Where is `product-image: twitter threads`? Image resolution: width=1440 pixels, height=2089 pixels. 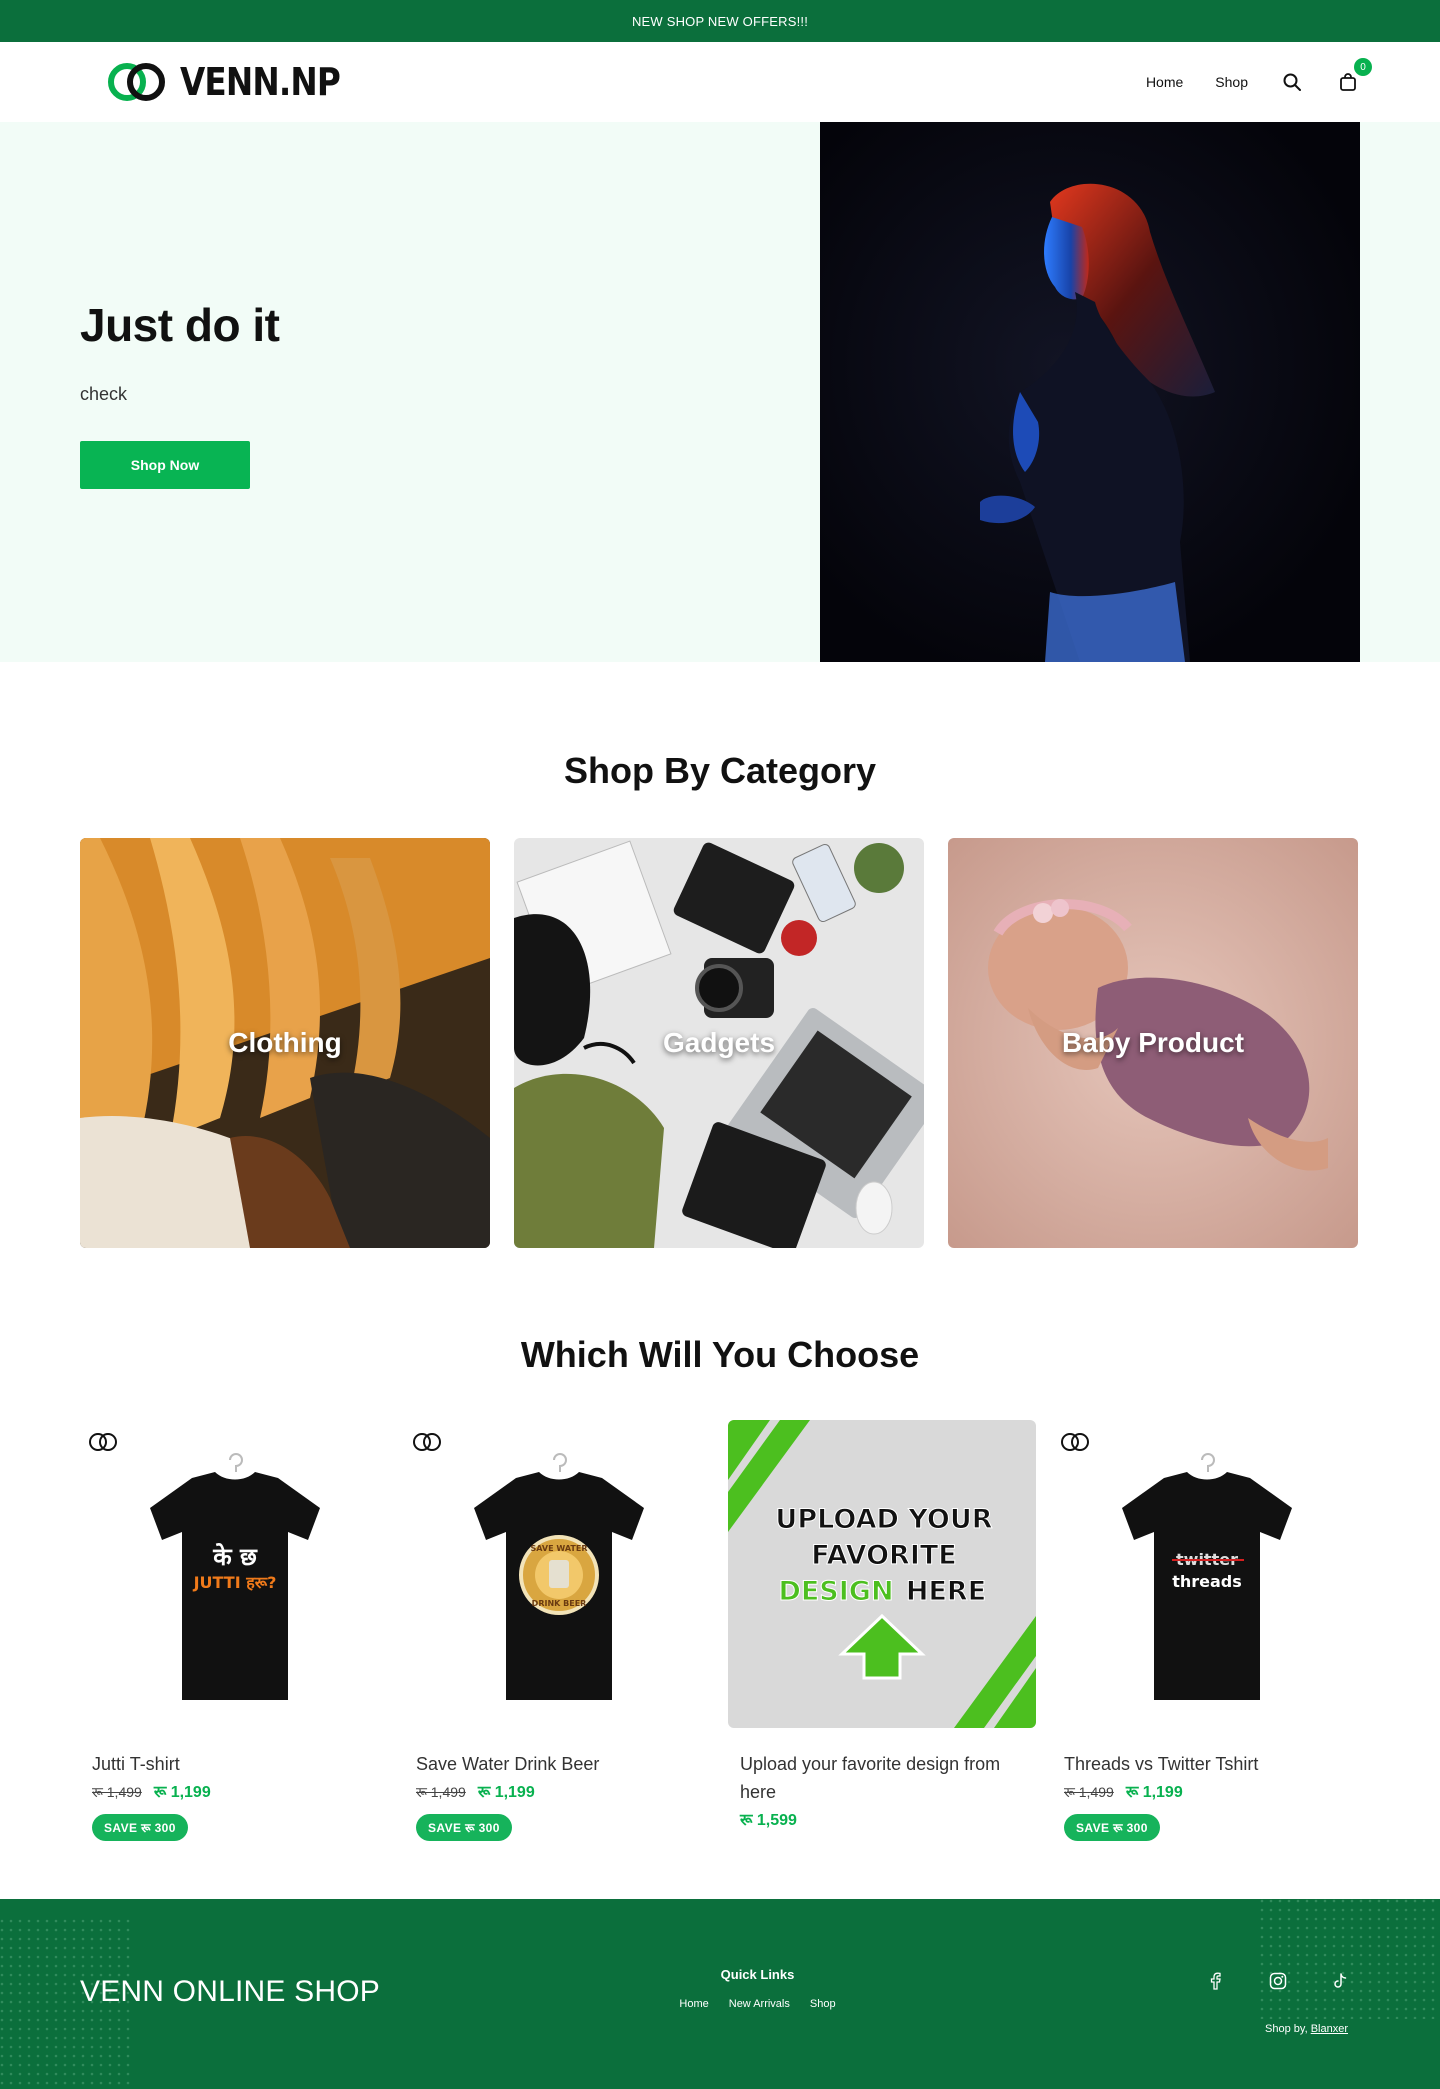 product-image: twitter threads is located at coordinates (1206, 1574).